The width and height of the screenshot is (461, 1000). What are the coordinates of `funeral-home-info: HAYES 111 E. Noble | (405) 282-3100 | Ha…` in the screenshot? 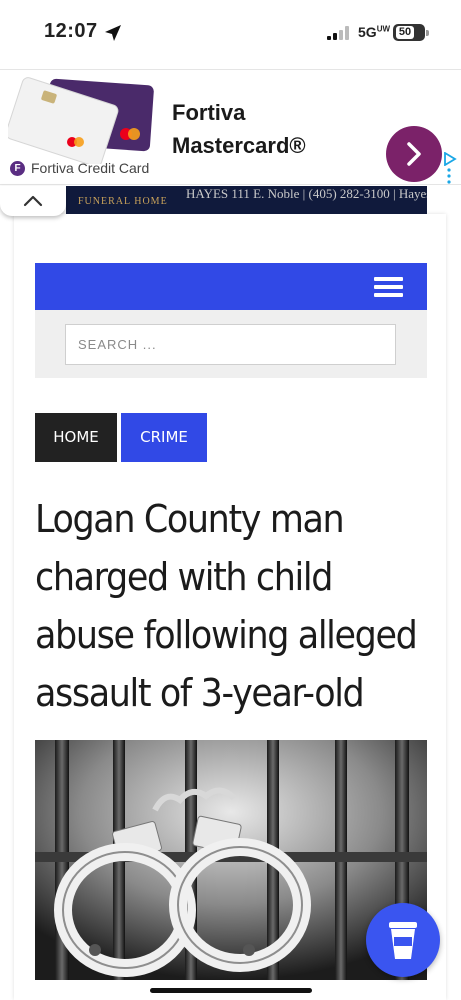 It's located at (306, 193).